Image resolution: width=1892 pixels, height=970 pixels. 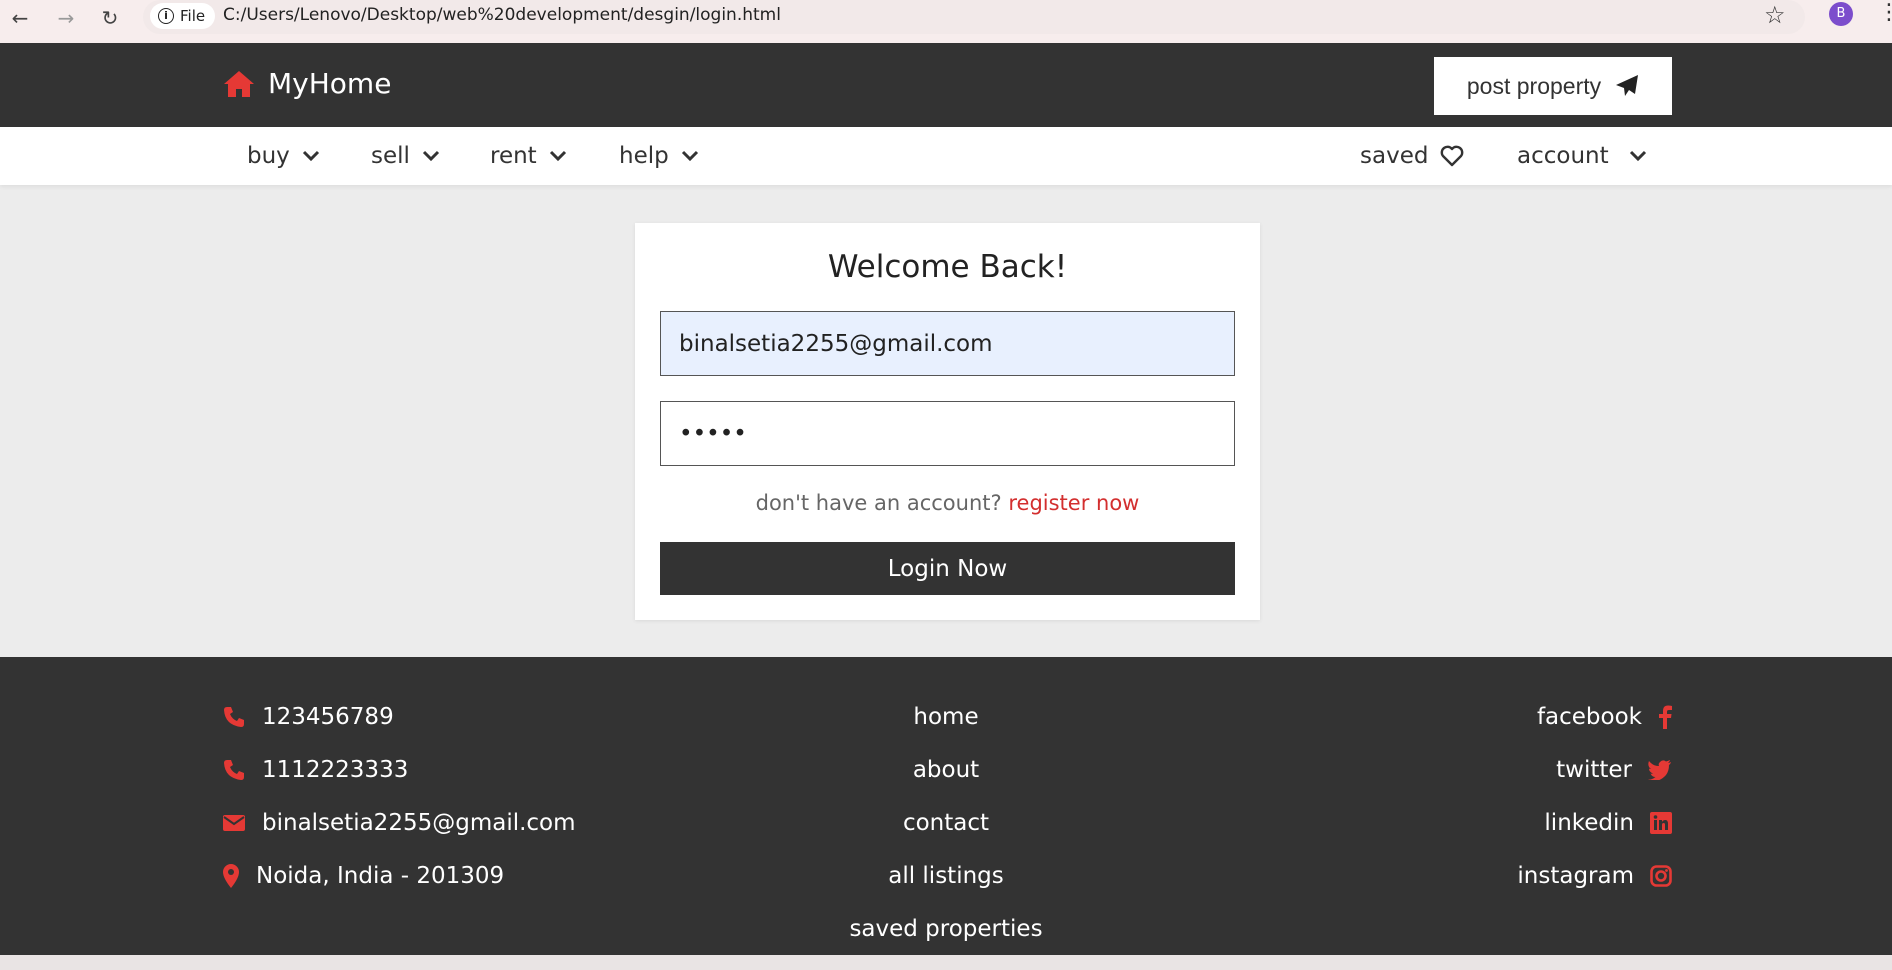 I want to click on social-facebook: facebook, so click(x=1604, y=717).